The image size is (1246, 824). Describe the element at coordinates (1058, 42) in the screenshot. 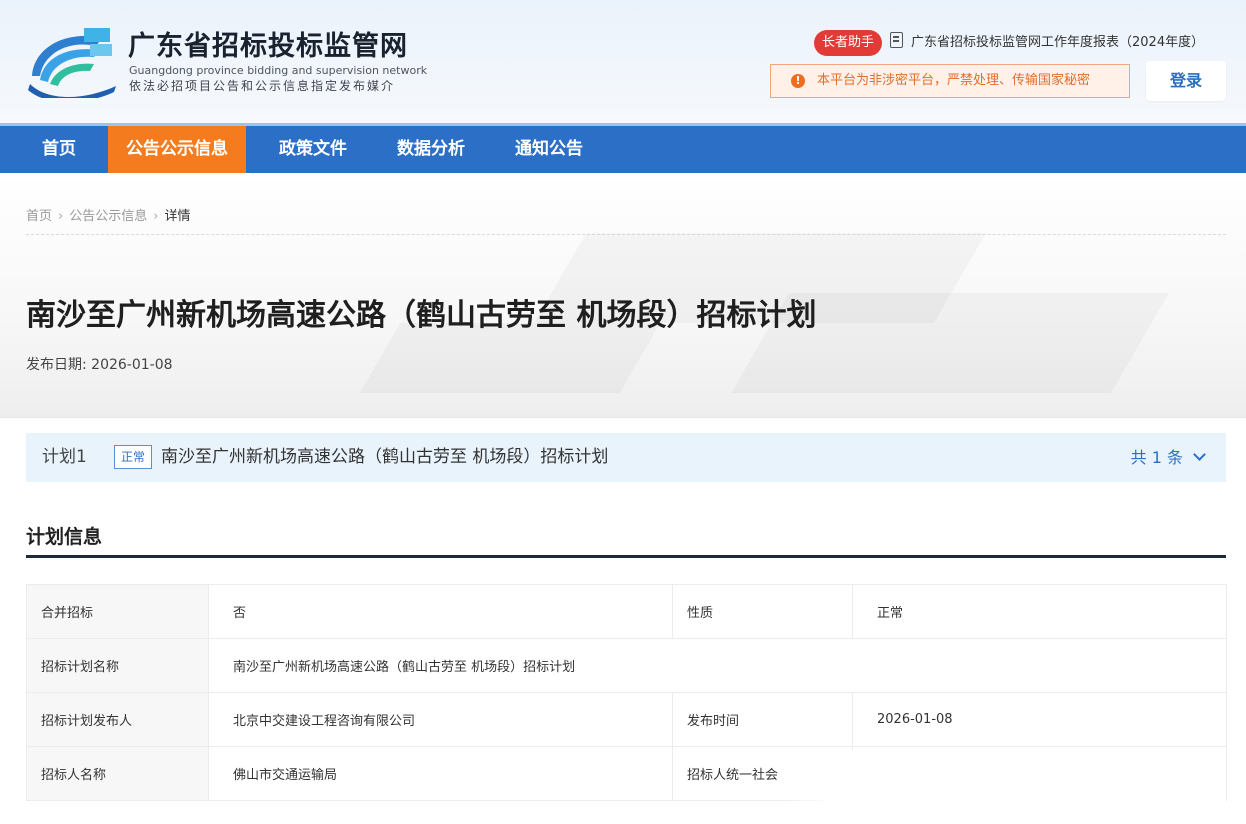

I see `annual-report-label: 广东省招标投标监管网工作年度报表（2024年度）` at that location.